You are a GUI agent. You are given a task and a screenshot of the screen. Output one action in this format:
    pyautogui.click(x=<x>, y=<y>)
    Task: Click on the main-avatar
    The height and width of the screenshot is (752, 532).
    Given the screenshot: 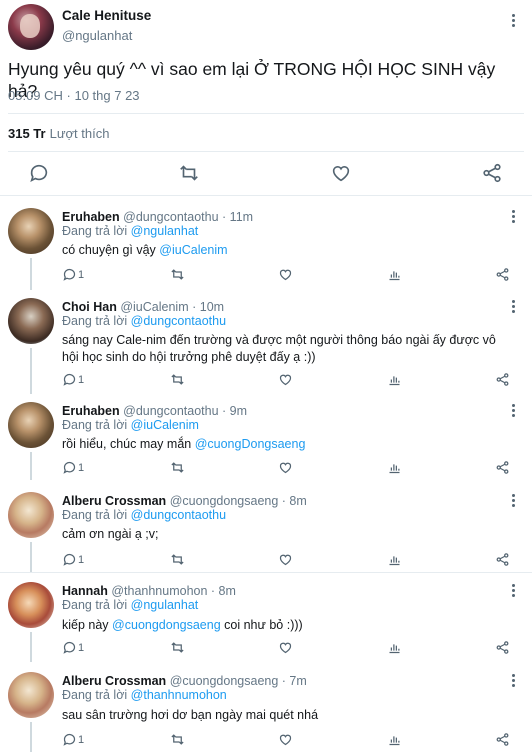 What is the action you would take?
    pyautogui.click(x=31, y=27)
    